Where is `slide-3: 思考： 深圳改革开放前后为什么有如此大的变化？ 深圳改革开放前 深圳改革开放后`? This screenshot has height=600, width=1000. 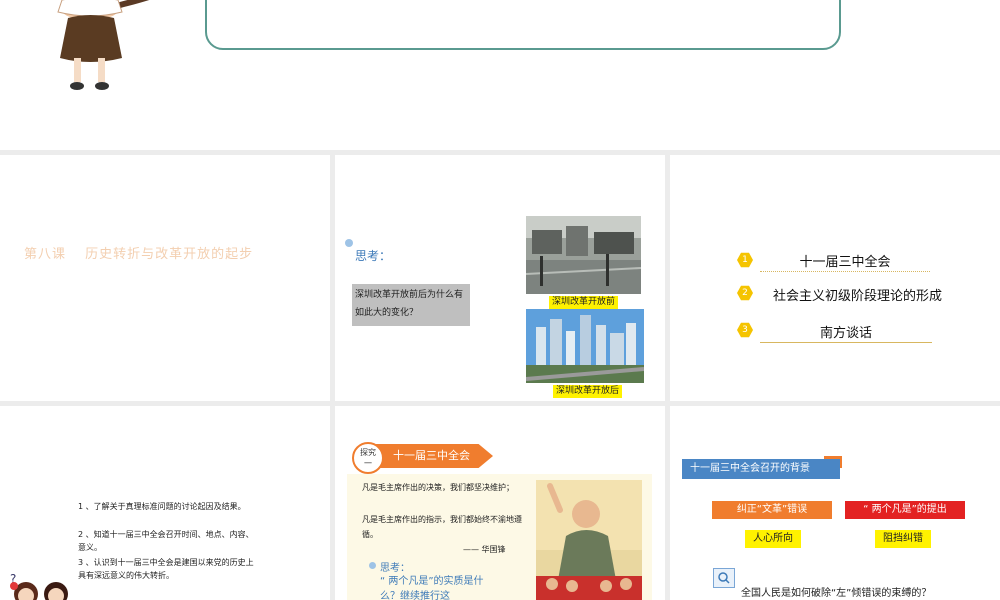 slide-3: 思考： 深圳改革开放前后为什么有如此大的变化？ 深圳改革开放前 深圳改革开放后 is located at coordinates (500, 278).